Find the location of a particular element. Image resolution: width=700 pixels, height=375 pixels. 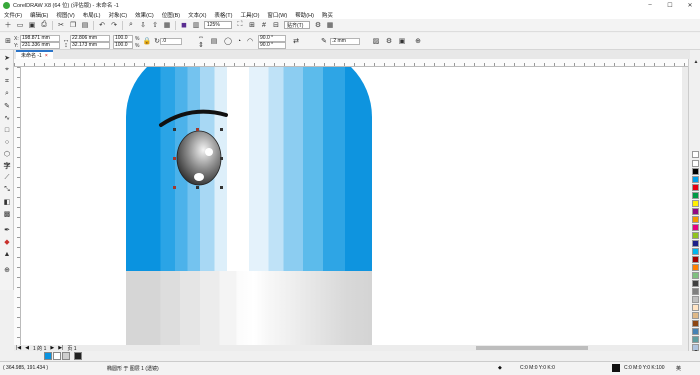

add-icon: ⊕ is located at coordinates (418, 41).